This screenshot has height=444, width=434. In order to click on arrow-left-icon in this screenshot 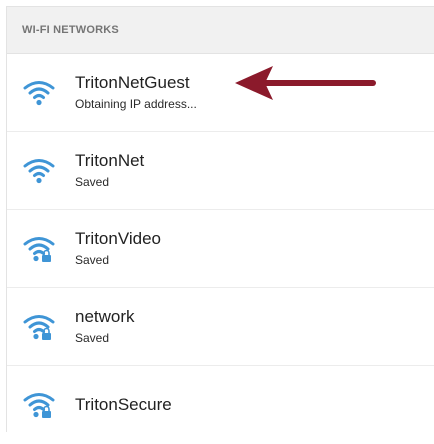, I will do `click(306, 85)`.